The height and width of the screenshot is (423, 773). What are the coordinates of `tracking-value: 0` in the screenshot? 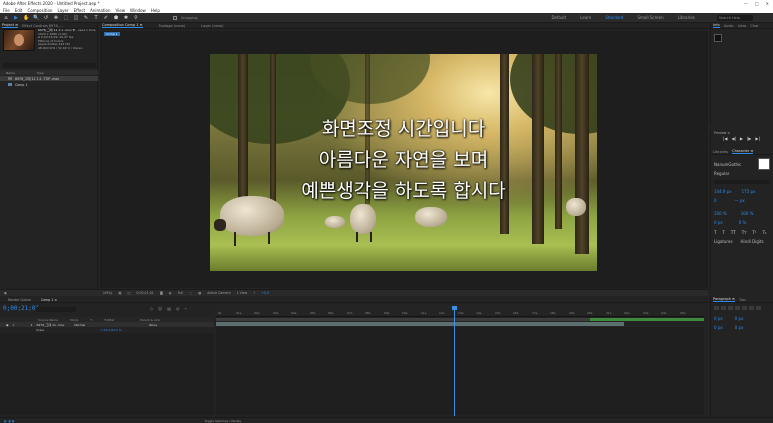 It's located at (715, 200).